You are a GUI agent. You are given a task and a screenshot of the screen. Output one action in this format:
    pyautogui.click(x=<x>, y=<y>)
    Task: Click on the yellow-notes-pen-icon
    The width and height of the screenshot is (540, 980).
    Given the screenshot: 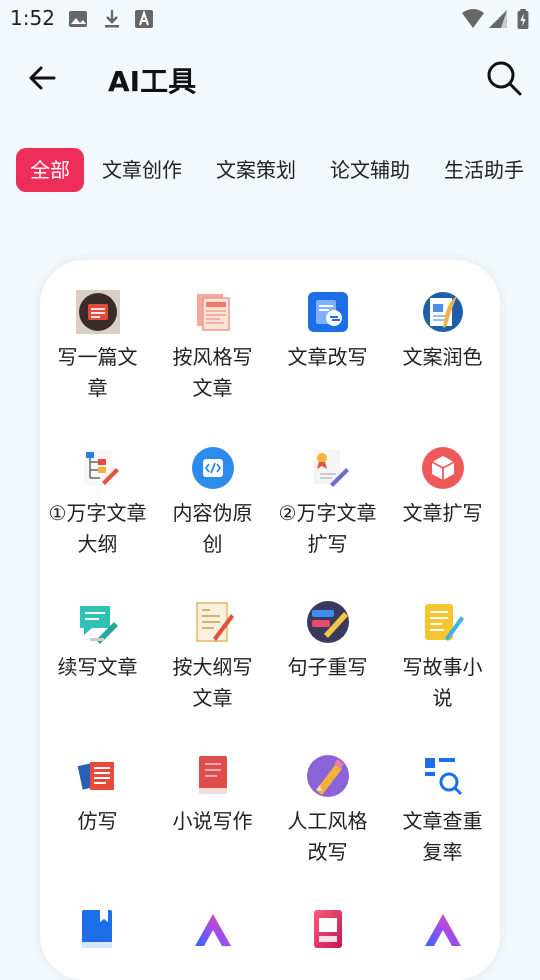 What is the action you would take?
    pyautogui.click(x=444, y=622)
    